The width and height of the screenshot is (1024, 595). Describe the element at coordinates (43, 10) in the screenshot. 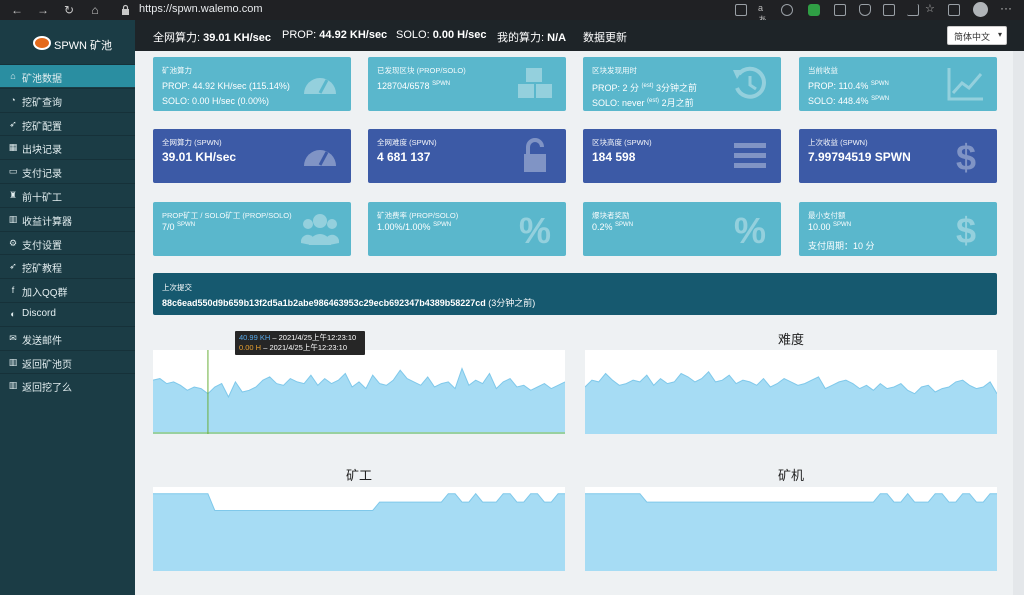

I see `forward-icon: →` at that location.